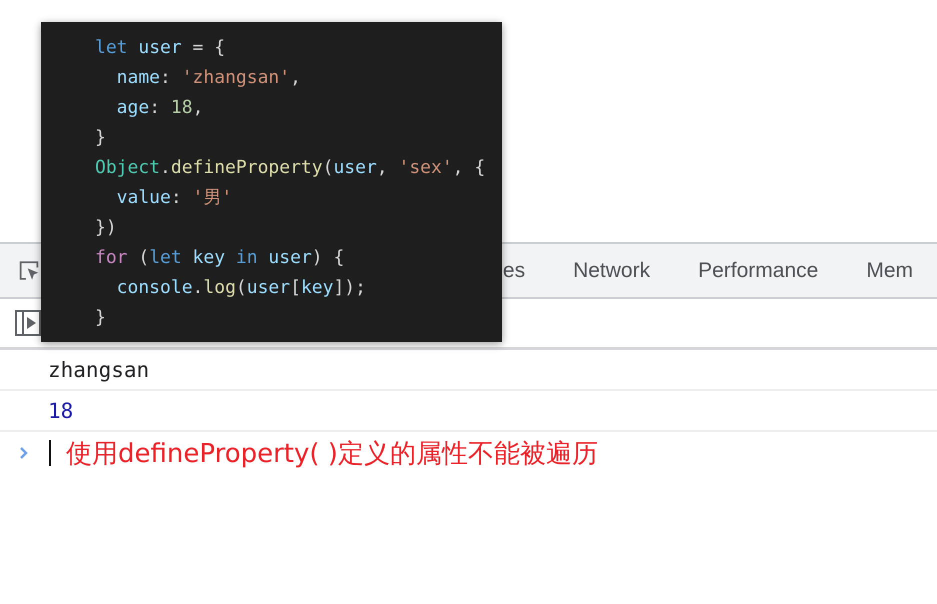  Describe the element at coordinates (24, 453) in the screenshot. I see `prompt-chevron-icon` at that location.